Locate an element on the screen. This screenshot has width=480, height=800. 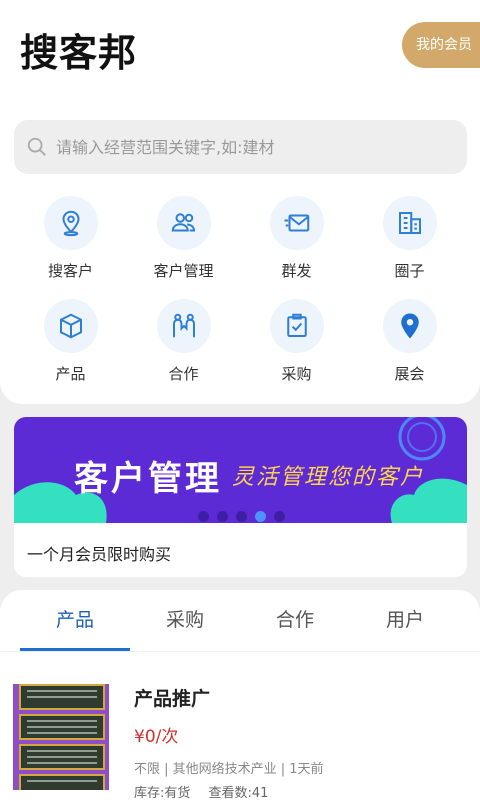
banner-caption: 一个月会员限时购买 is located at coordinates (99, 553).